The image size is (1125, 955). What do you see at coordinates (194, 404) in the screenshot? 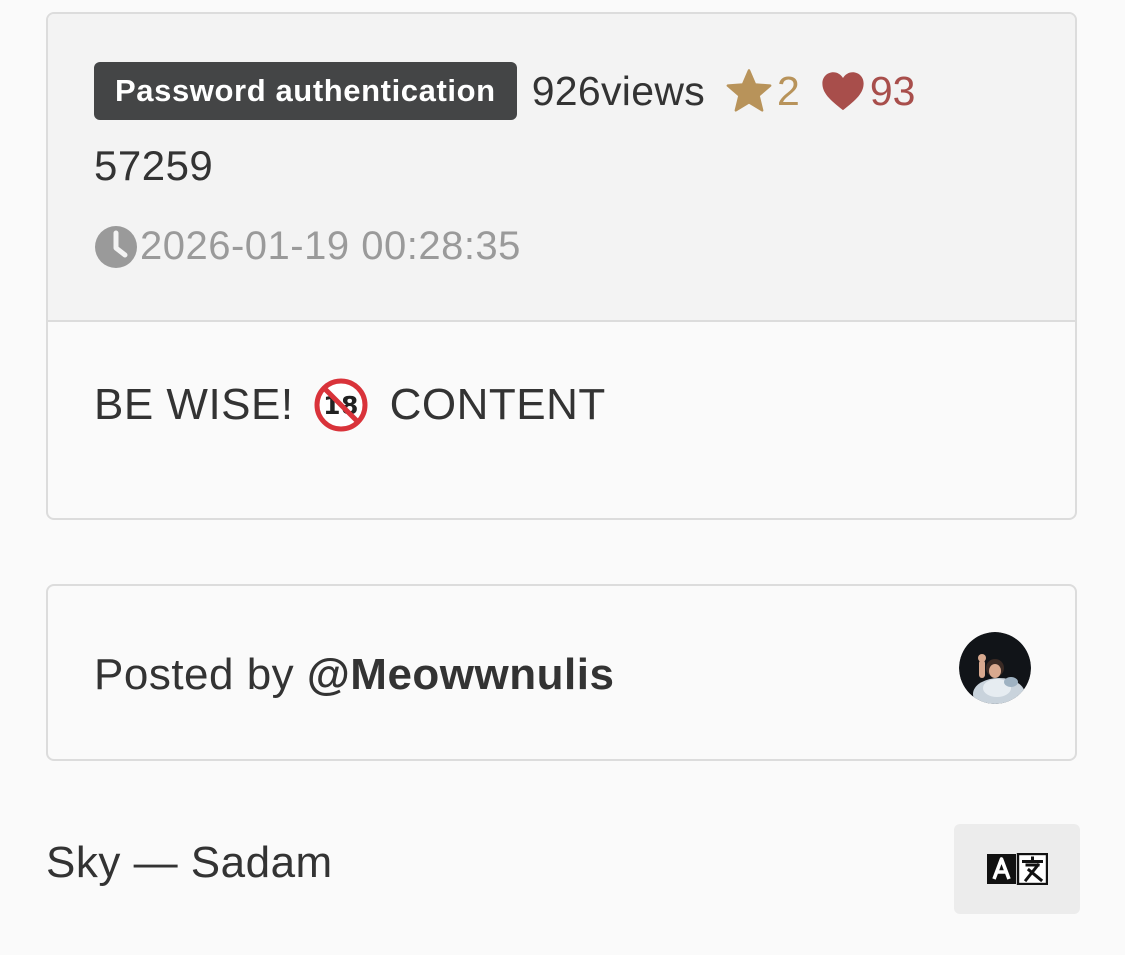
I see `post-body-before: BE WISE!` at bounding box center [194, 404].